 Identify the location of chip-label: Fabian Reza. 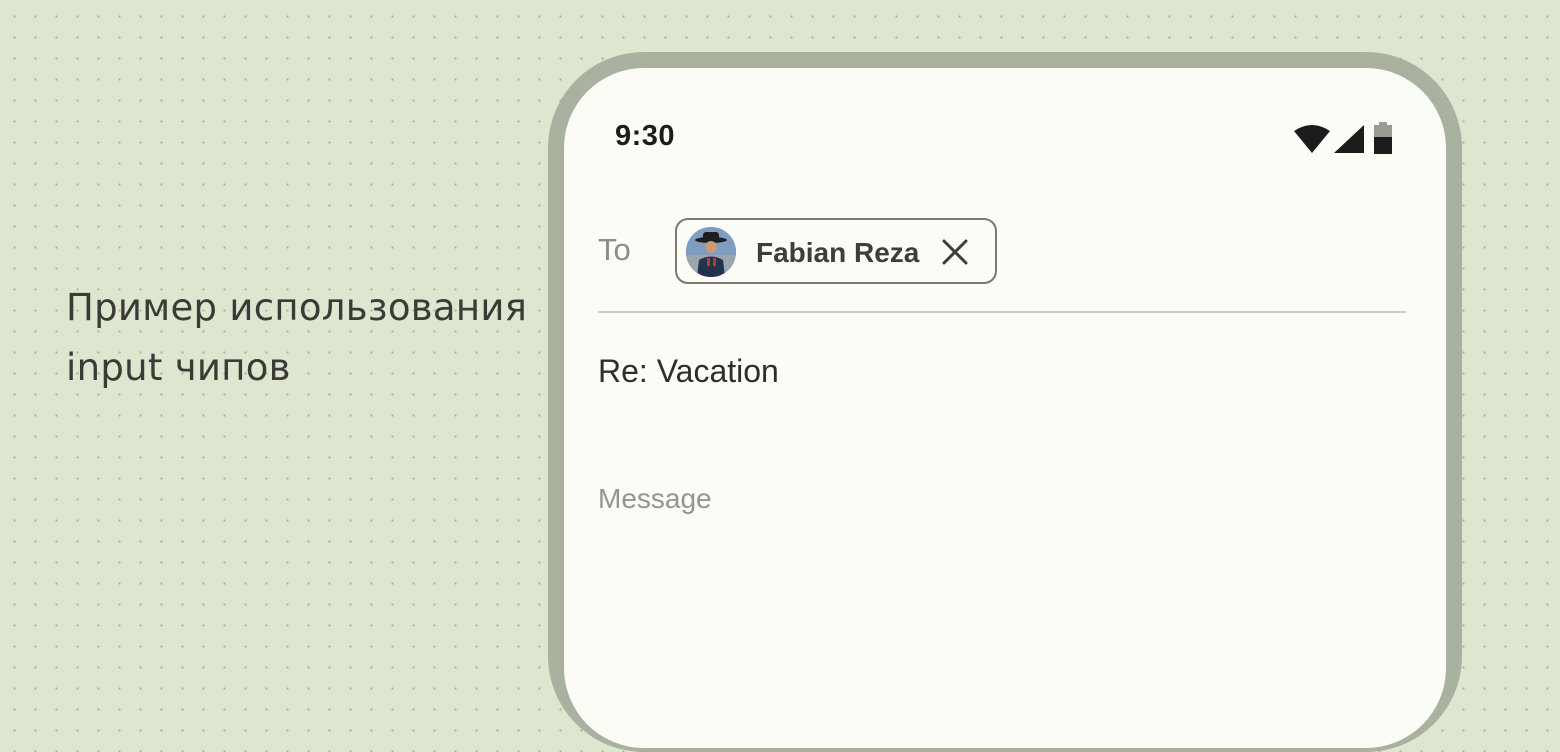
(838, 252).